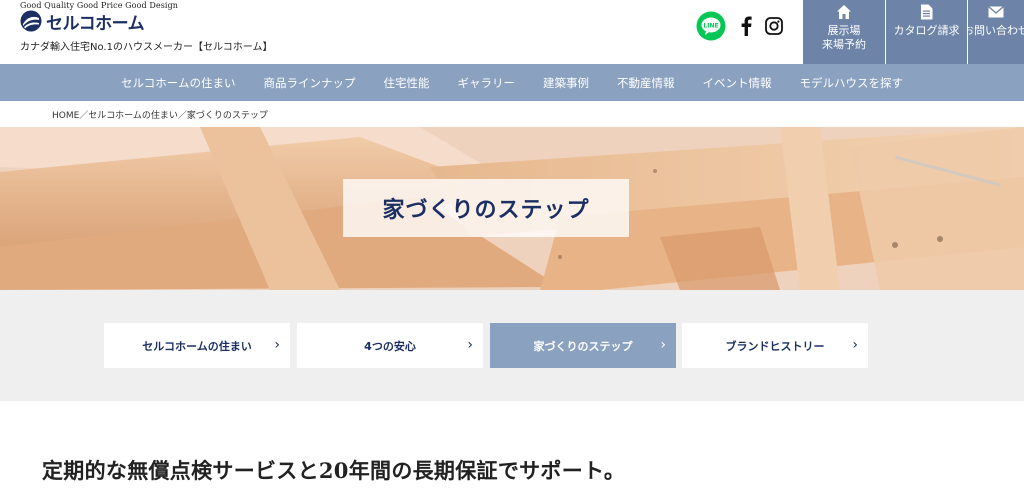 The width and height of the screenshot is (1024, 497). I want to click on nav-item-lineup: 商品ラインナップ, so click(309, 83).